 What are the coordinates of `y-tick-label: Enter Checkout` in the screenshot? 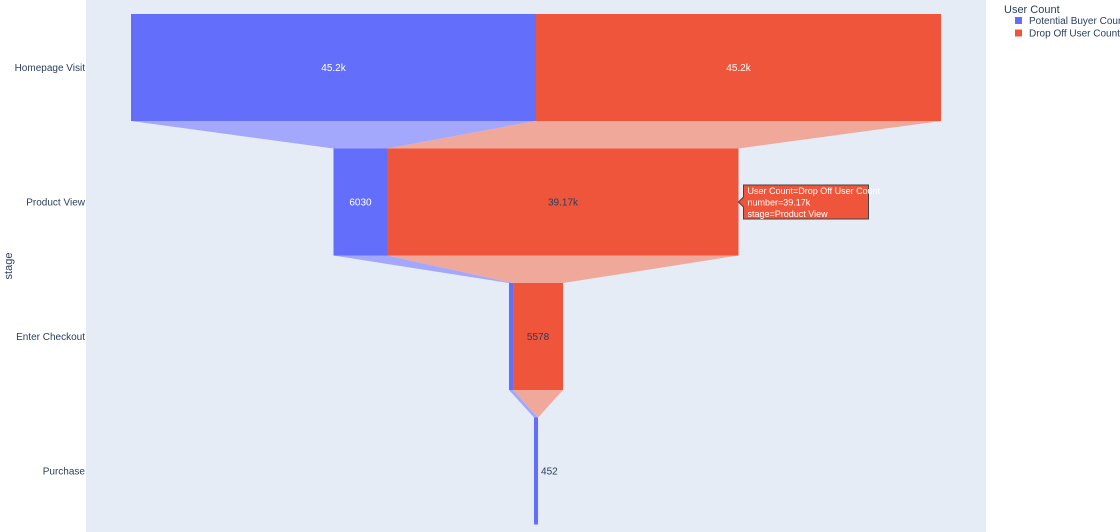 It's located at (50, 337).